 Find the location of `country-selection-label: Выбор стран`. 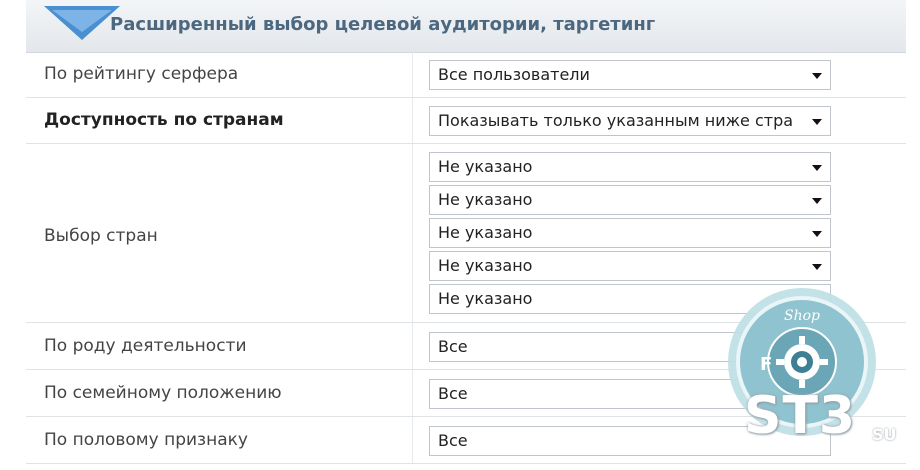

country-selection-label: Выбор стран is located at coordinates (101, 236).